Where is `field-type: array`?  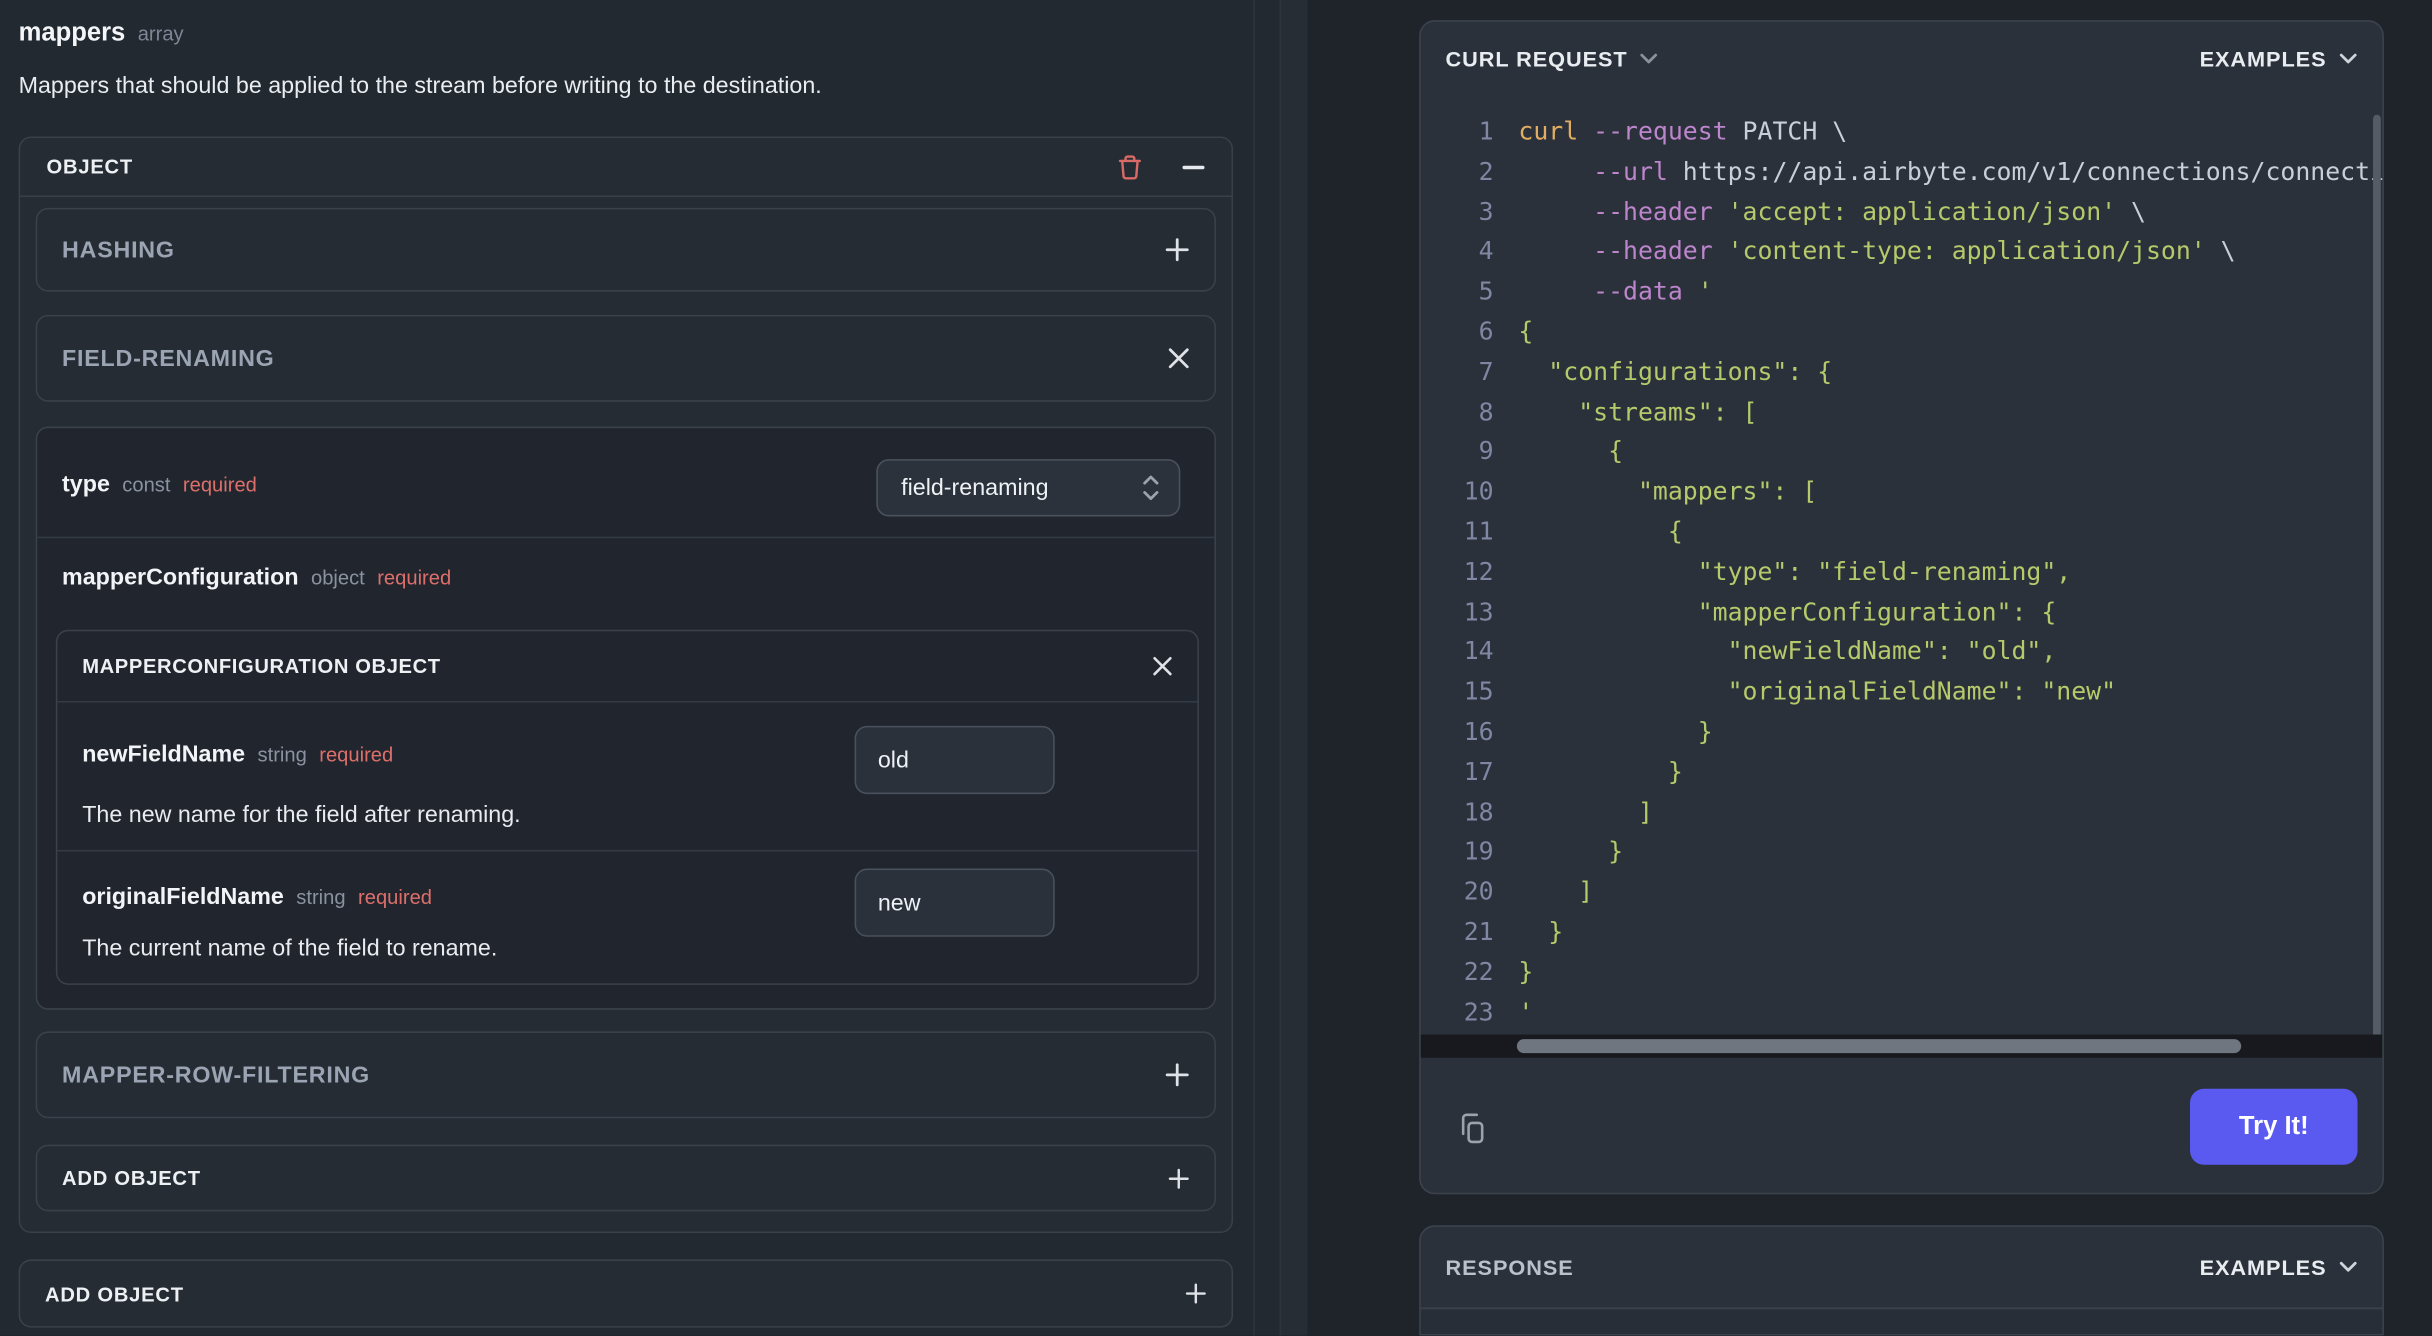 field-type: array is located at coordinates (160, 33).